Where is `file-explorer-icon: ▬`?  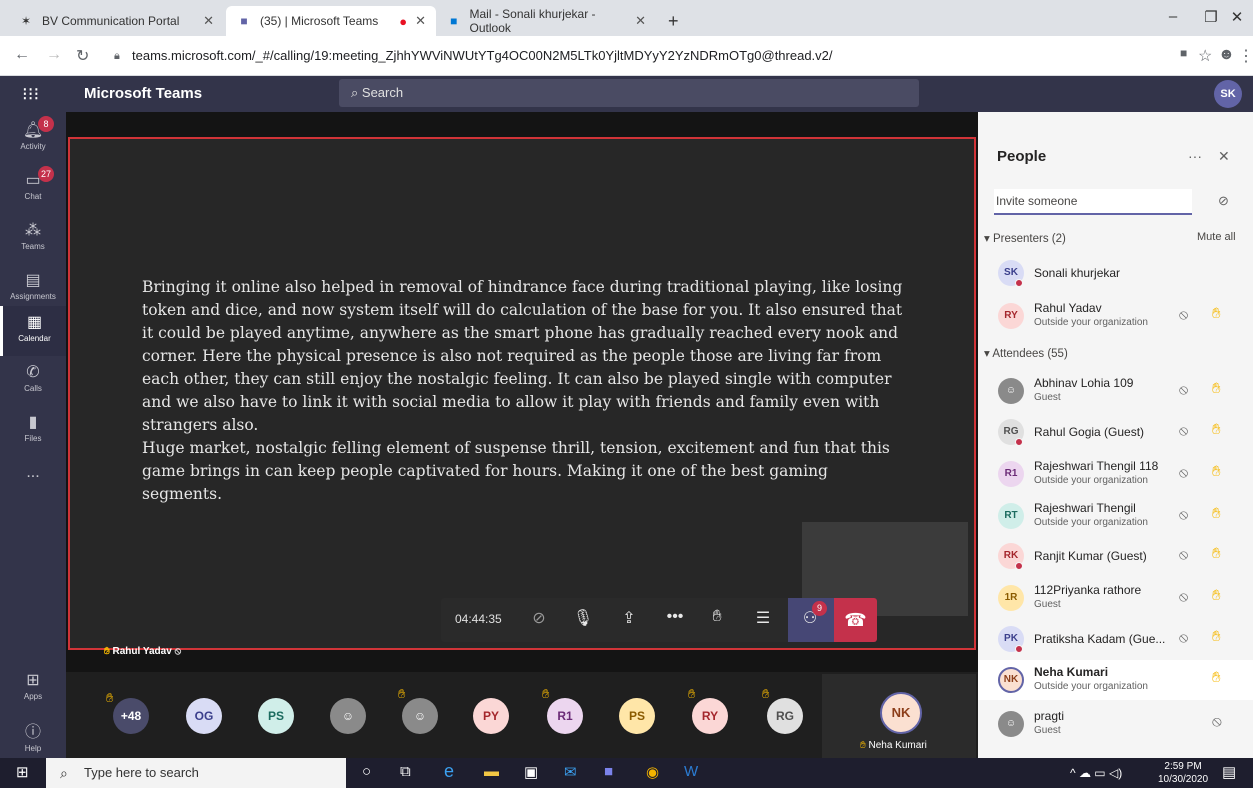 file-explorer-icon: ▬ is located at coordinates (491, 771).